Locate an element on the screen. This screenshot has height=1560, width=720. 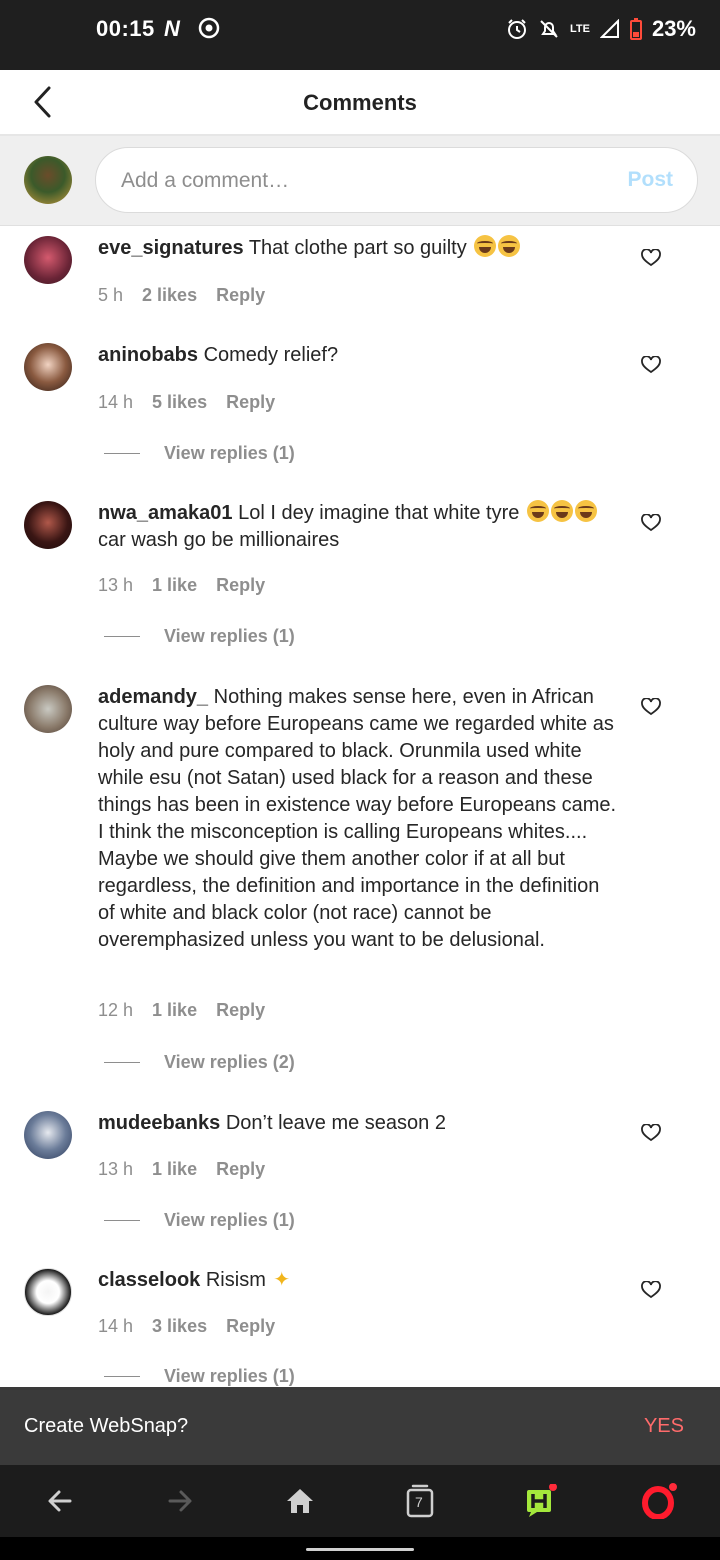
battery-icon is located at coordinates (635, 29).